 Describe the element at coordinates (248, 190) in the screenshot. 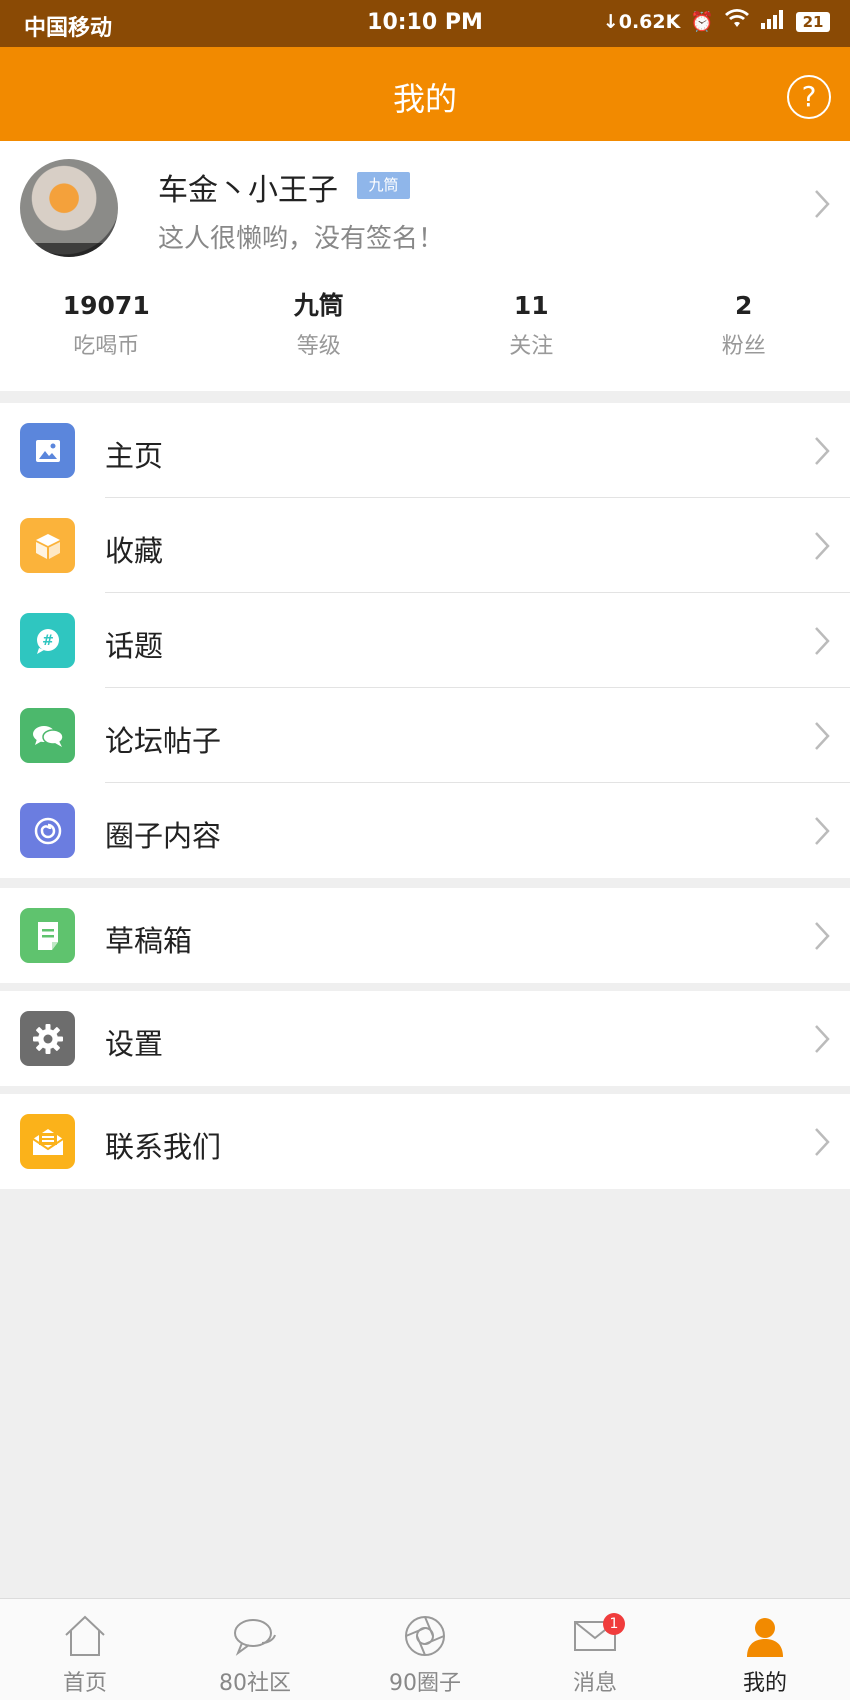

I see `username: 车金丶小王子` at that location.